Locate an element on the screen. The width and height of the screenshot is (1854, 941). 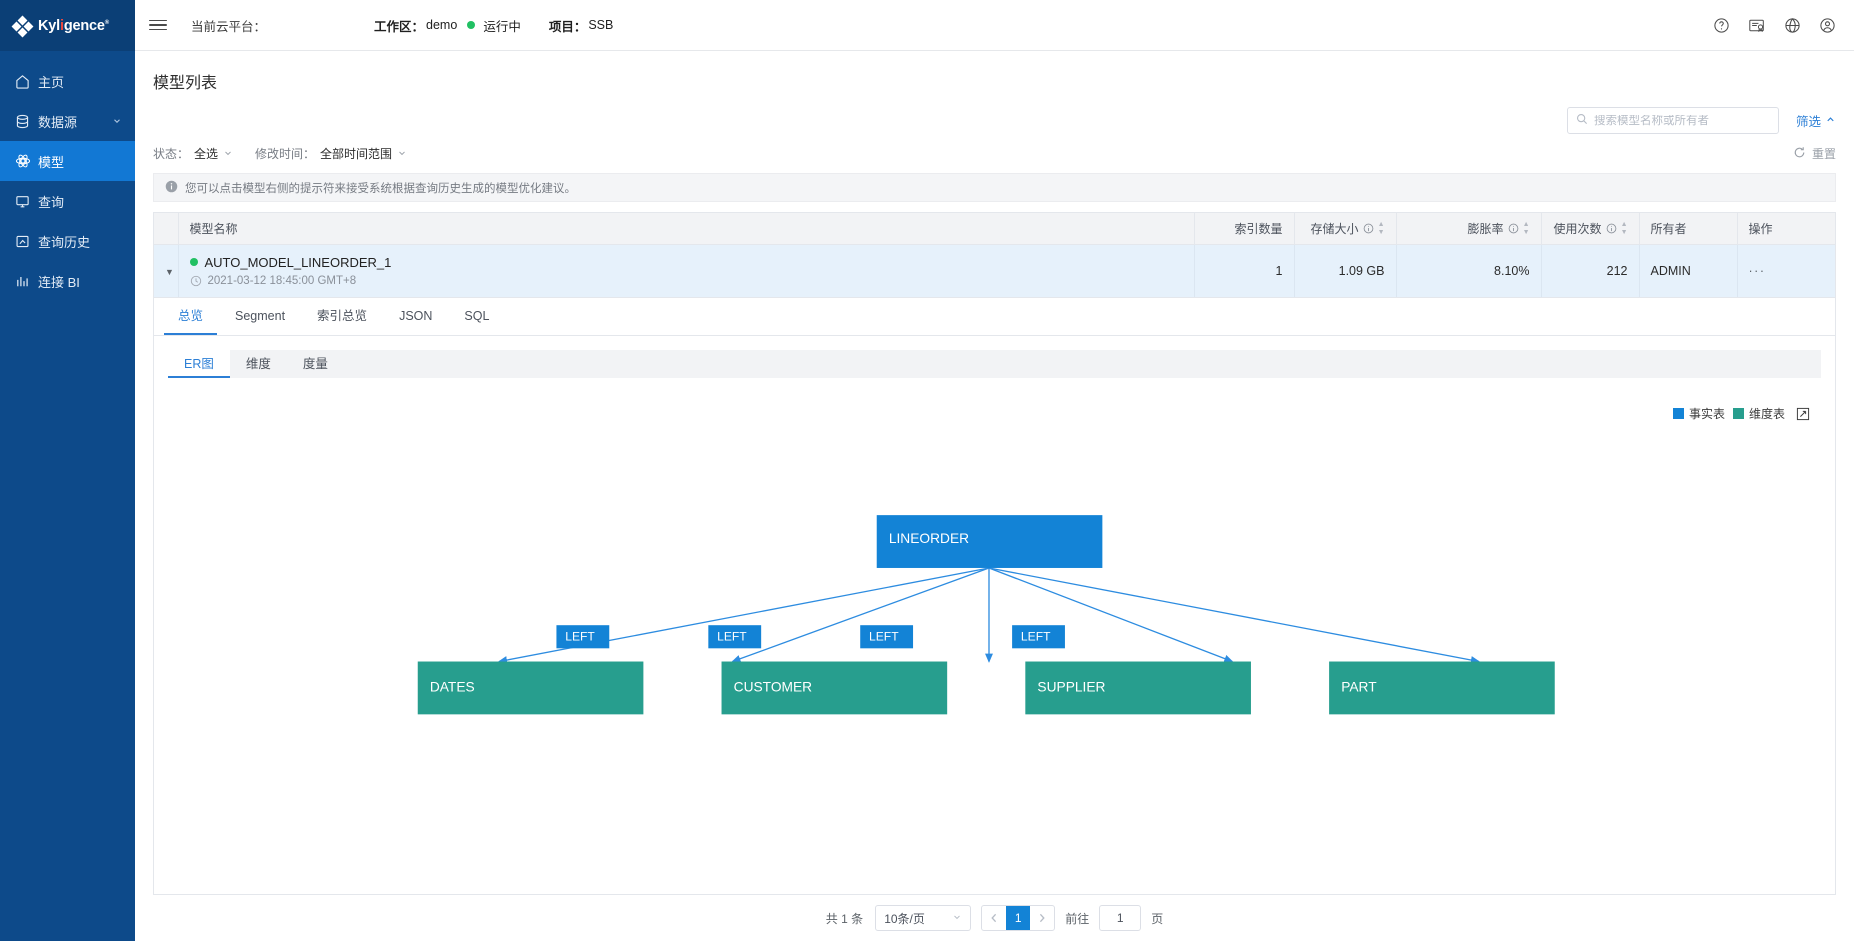
model-icon is located at coordinates (22, 161).